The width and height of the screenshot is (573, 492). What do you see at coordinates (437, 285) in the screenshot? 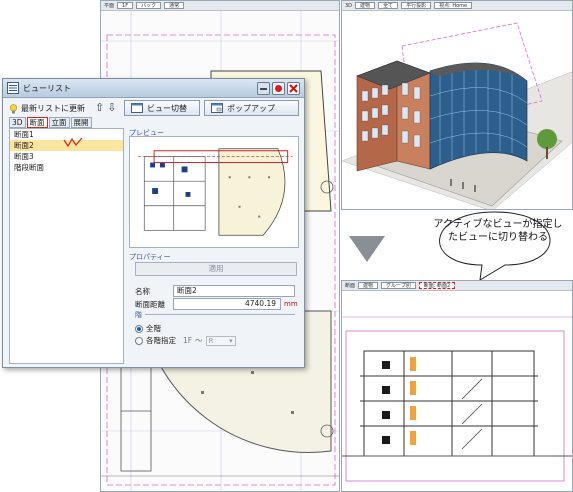
I see `active-section-view-tab: 断面: 断面2` at bounding box center [437, 285].